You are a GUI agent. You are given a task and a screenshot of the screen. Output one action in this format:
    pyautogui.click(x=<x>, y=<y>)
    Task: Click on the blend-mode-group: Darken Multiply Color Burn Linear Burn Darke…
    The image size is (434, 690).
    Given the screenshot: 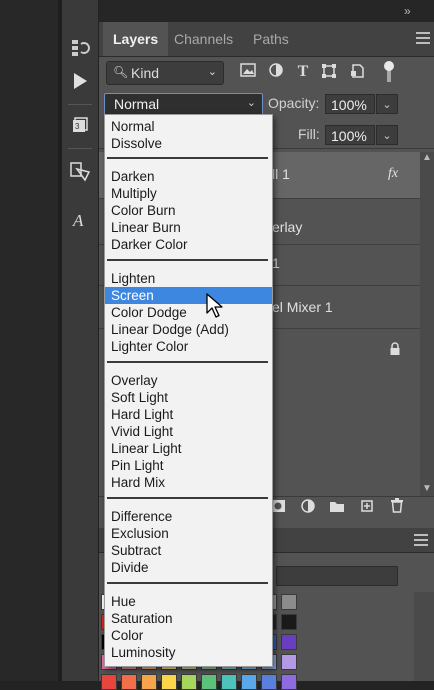 What is the action you would take?
    pyautogui.click(x=188, y=210)
    